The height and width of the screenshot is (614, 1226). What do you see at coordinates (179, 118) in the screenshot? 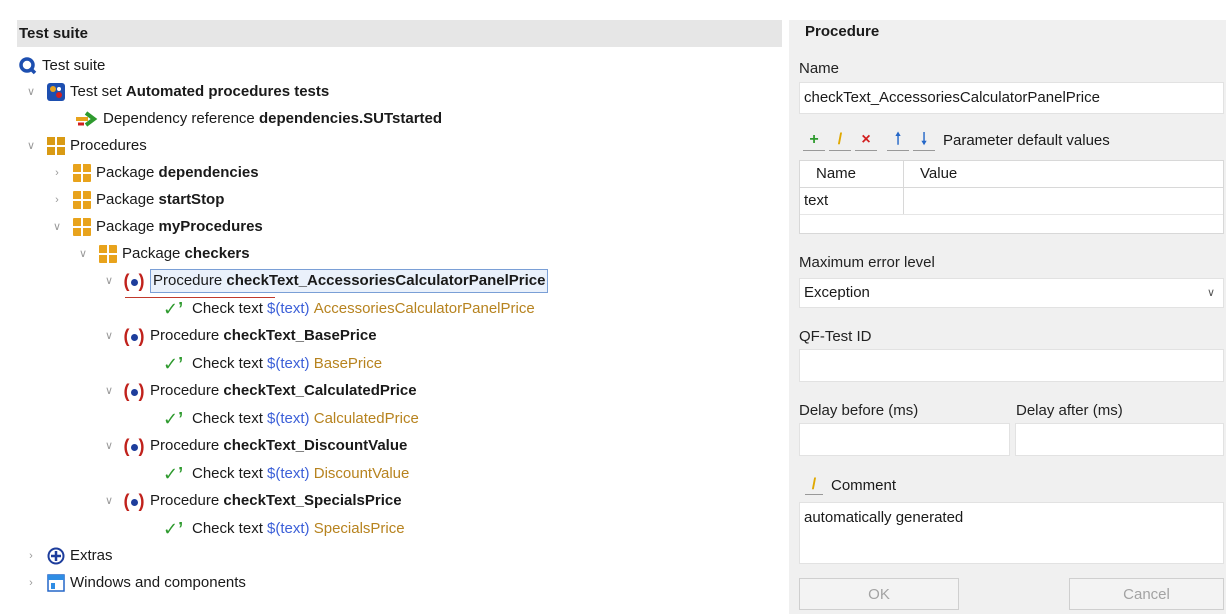
I see `tree-node-prefix: Dependency reference` at bounding box center [179, 118].